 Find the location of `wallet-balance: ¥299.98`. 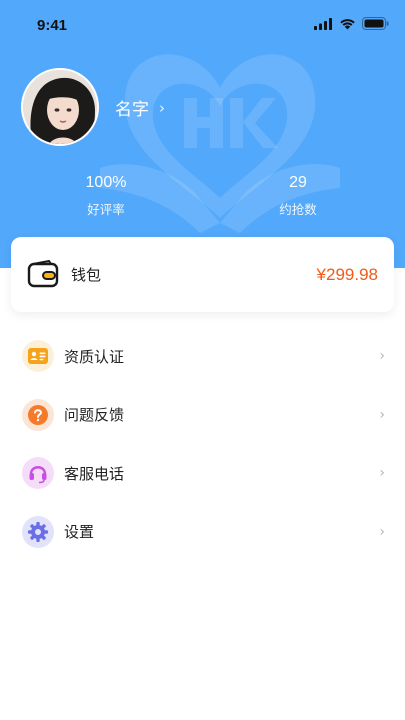

wallet-balance: ¥299.98 is located at coordinates (347, 274).